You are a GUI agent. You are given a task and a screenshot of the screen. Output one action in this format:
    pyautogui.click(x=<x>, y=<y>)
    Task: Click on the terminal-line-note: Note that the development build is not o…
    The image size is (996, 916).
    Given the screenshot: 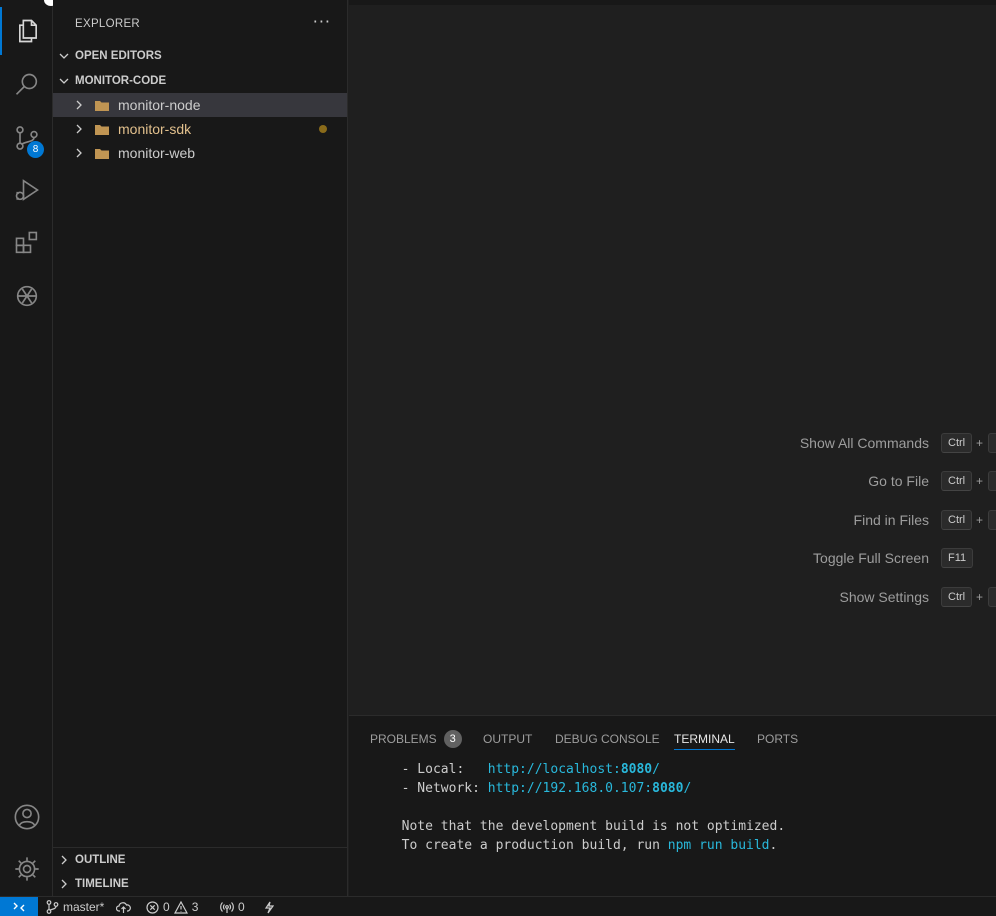 What is the action you would take?
    pyautogui.click(x=586, y=826)
    